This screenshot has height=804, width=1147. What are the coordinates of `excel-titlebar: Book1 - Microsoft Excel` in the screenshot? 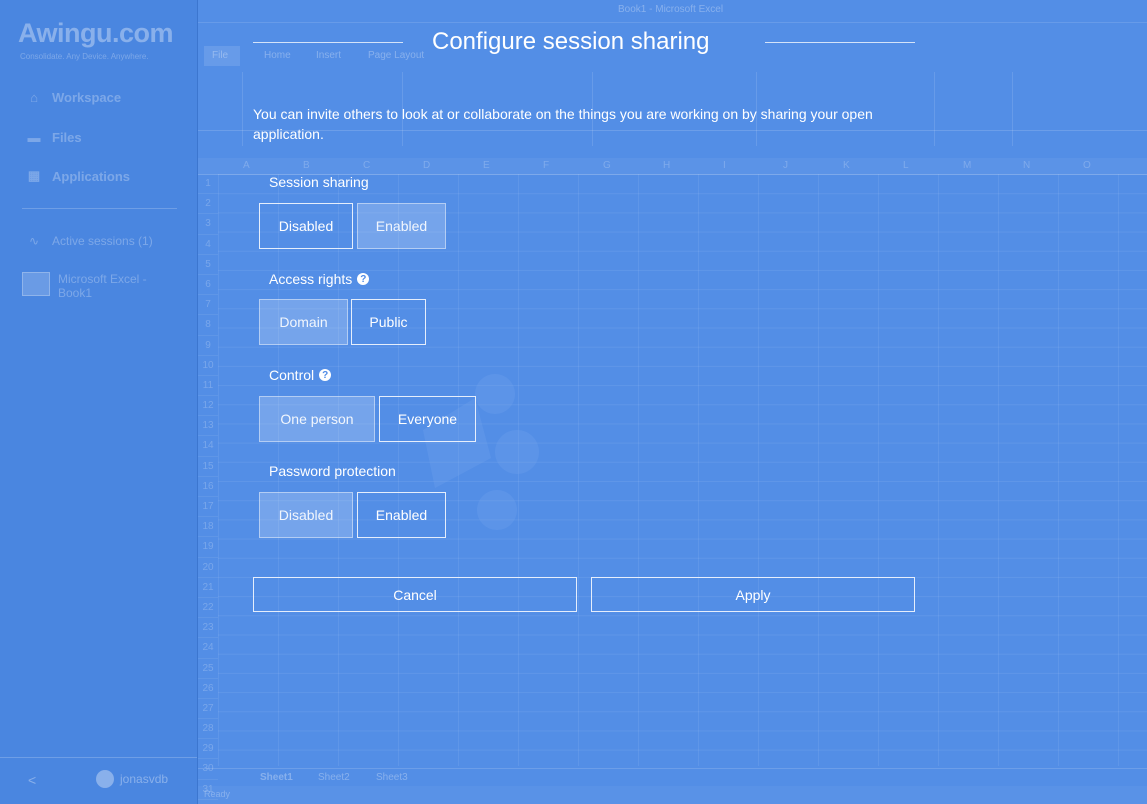 It's located at (672, 11).